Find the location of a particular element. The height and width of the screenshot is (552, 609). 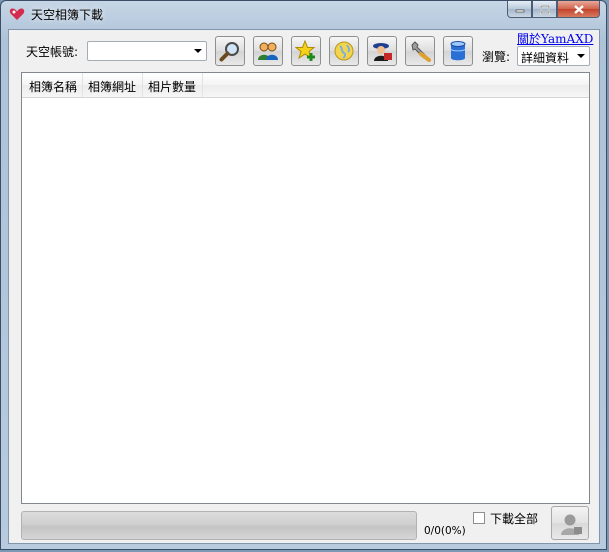

title-bar: 天空相簿下載 is located at coordinates (303, 14).